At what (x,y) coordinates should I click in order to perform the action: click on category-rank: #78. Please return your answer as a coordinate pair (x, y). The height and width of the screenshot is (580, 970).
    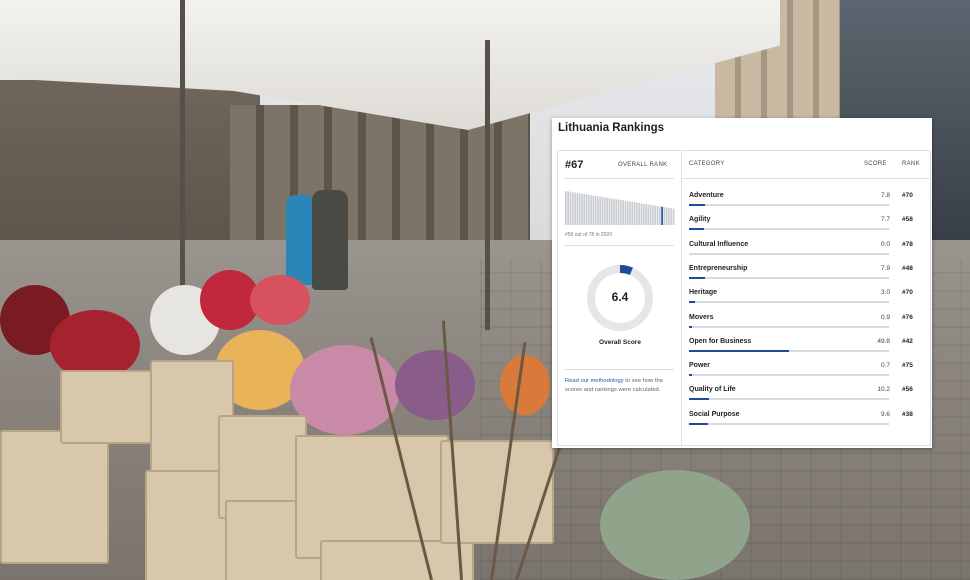
    Looking at the image, I should click on (907, 244).